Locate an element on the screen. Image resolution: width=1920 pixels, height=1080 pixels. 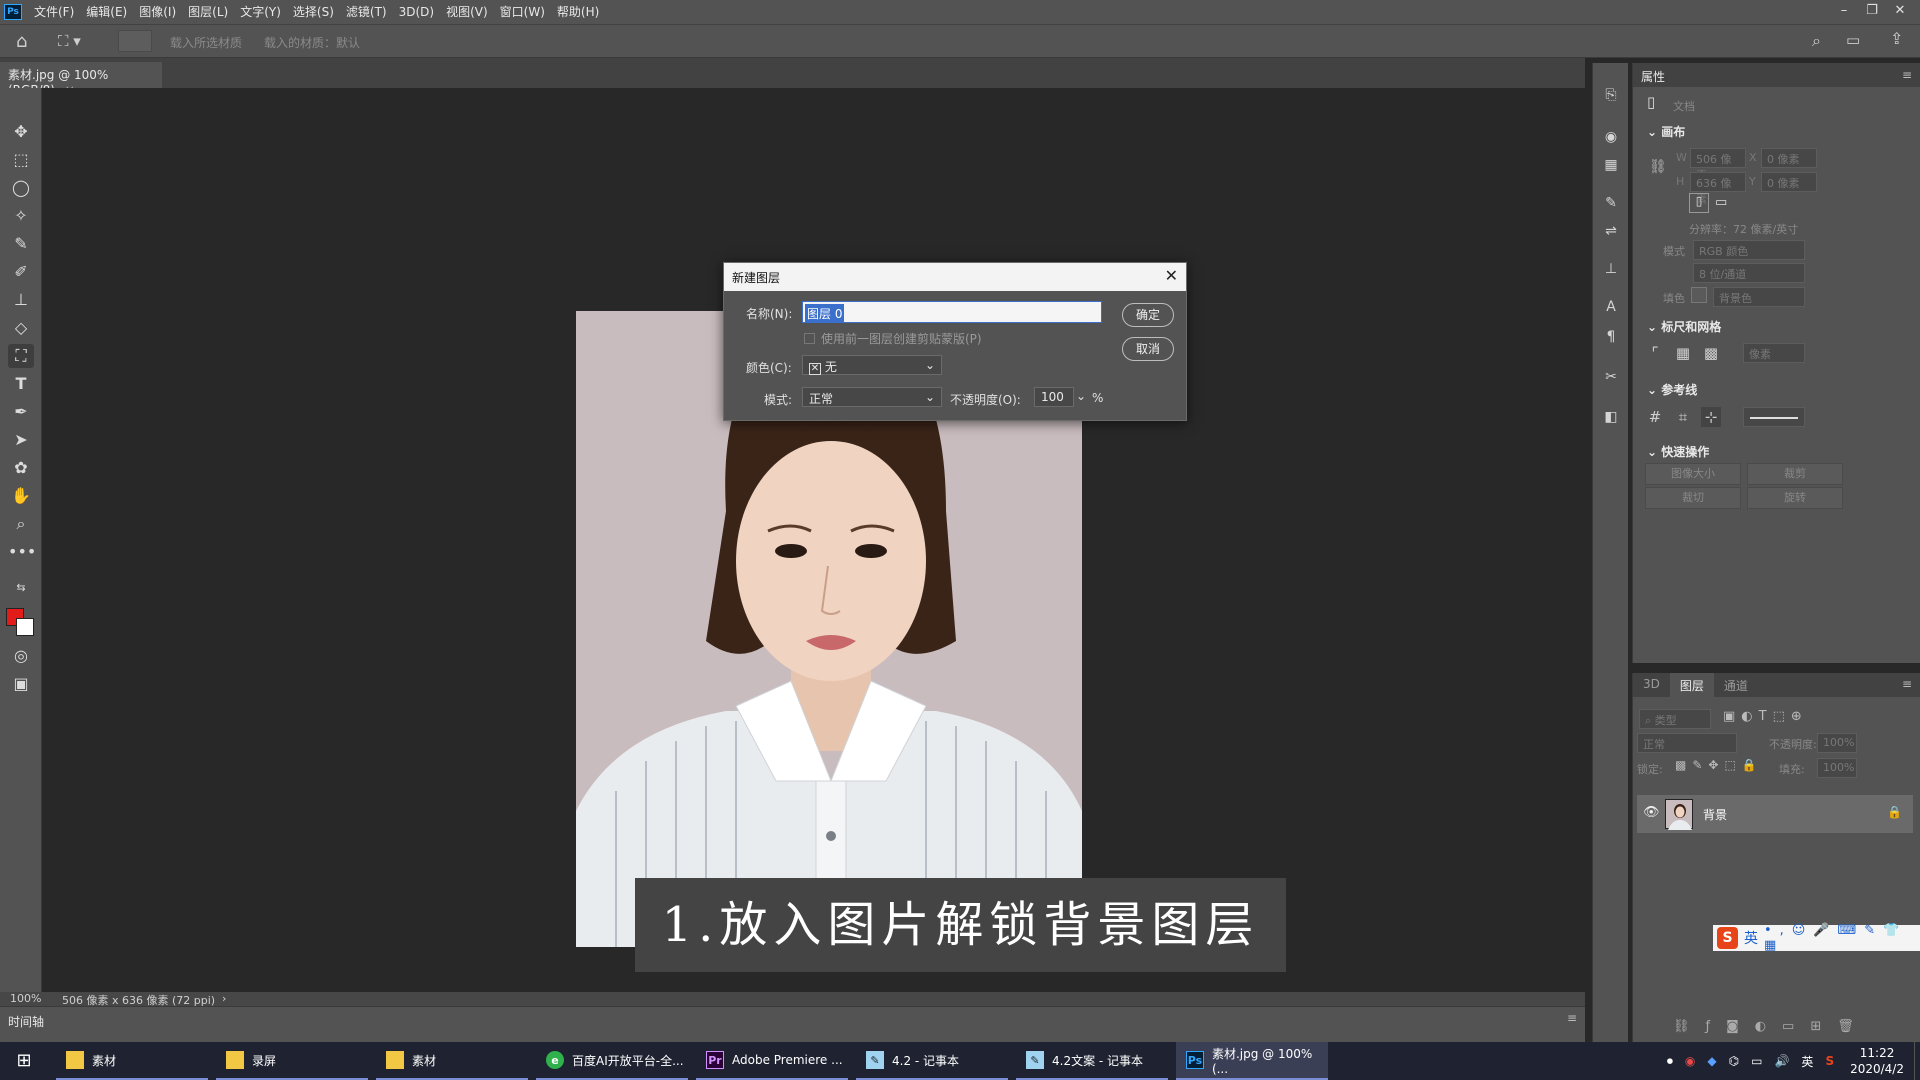
fill-swatch is located at coordinates (1699, 295).